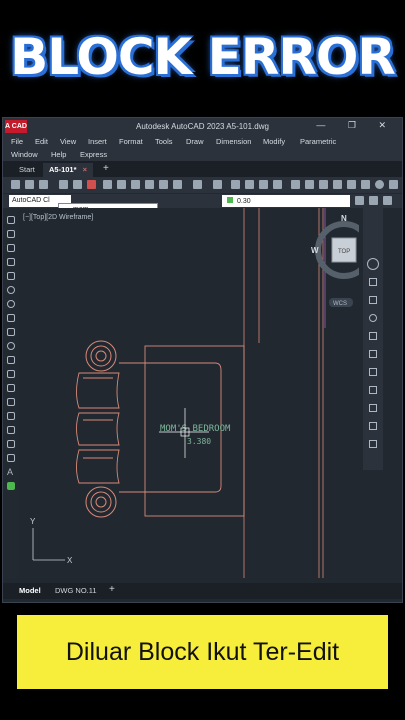 The width and height of the screenshot is (405, 720). Describe the element at coordinates (199, 441) in the screenshot. I see `room-label-2: 3.380` at that location.